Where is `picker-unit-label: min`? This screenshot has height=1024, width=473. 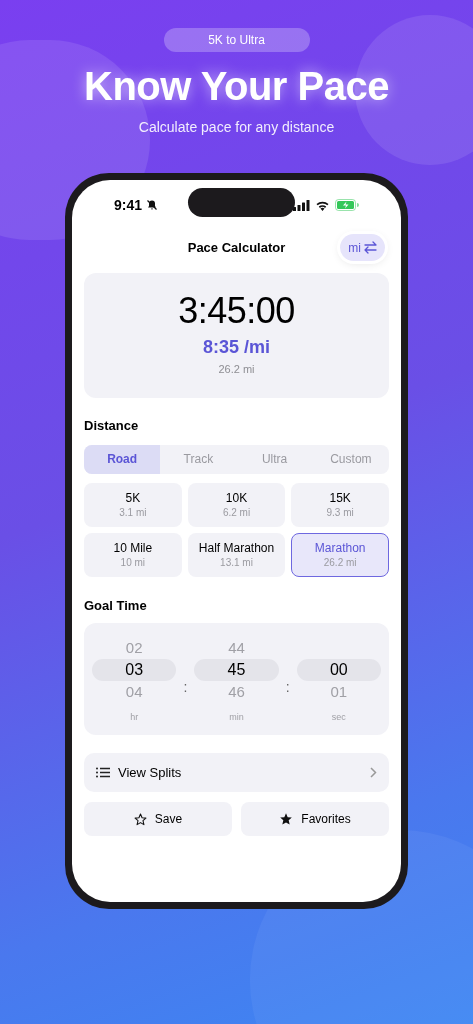 picker-unit-label: min is located at coordinates (236, 717).